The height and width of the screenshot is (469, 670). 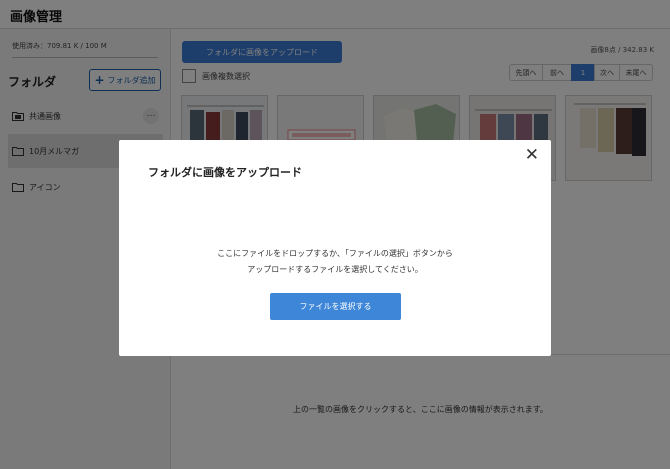 What do you see at coordinates (532, 155) in the screenshot?
I see `close-icon: ✕` at bounding box center [532, 155].